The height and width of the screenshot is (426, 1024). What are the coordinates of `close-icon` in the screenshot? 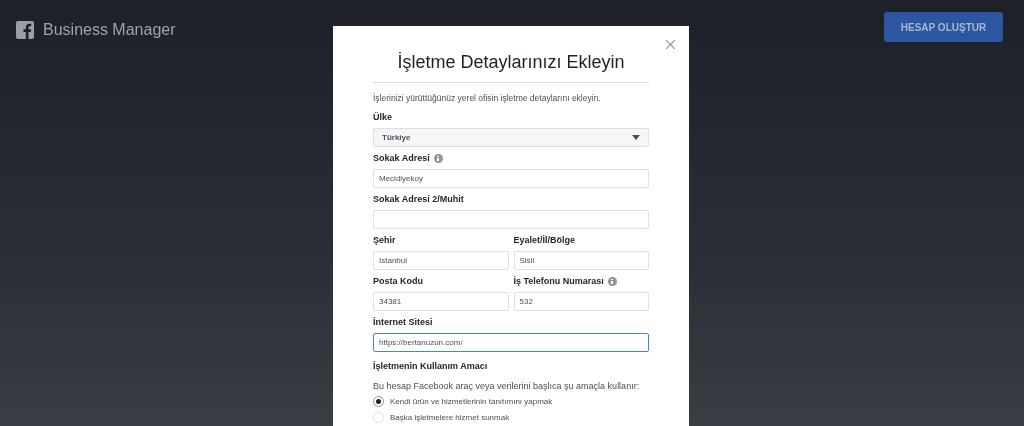 It's located at (670, 44).